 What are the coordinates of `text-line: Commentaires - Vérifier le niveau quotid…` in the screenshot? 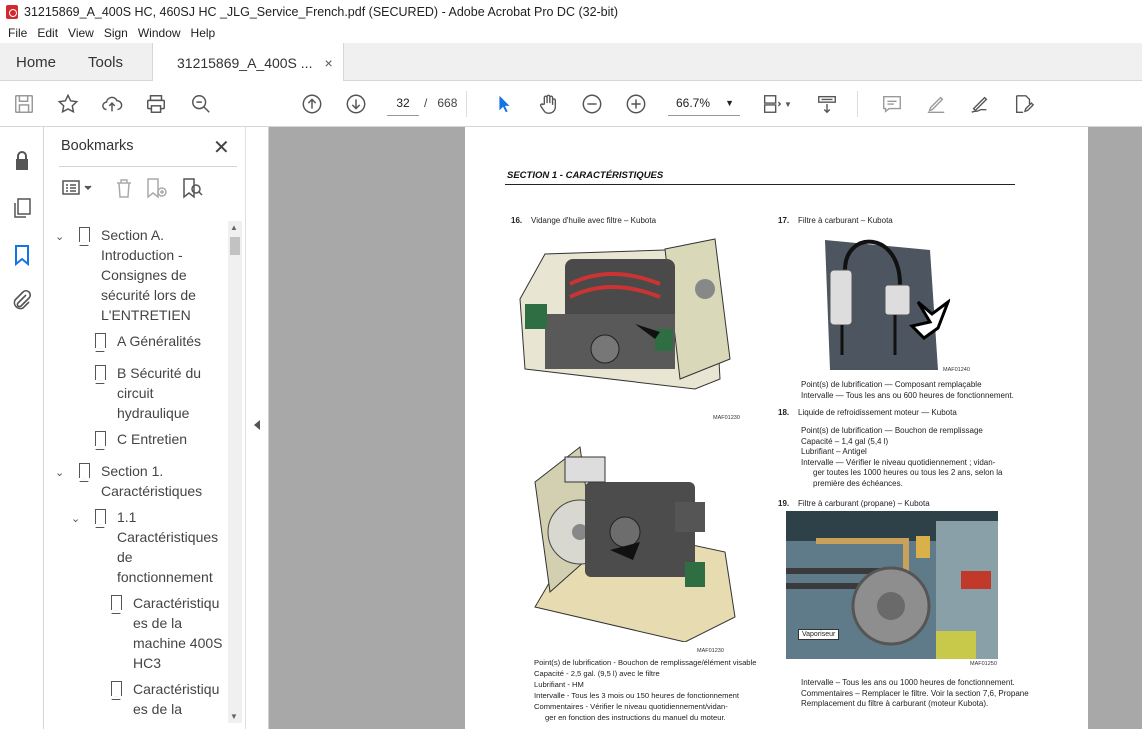 It's located at (631, 706).